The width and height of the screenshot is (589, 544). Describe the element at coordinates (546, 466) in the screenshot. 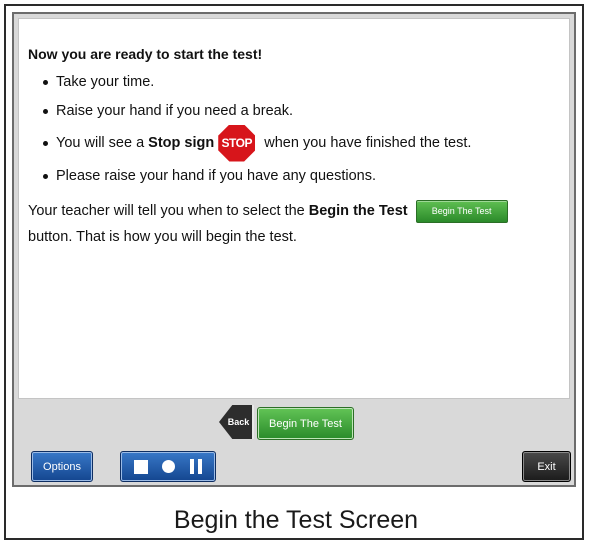

I see `exit-button: Exit` at that location.